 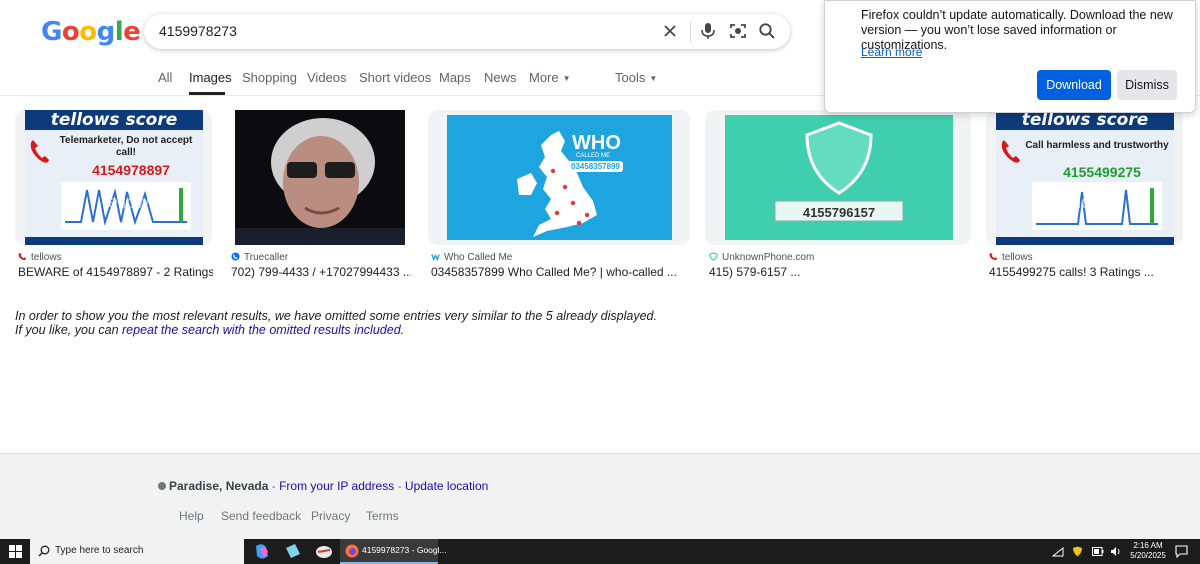 What do you see at coordinates (596, 143) in the screenshot?
I see `wcm-logo-text: WHO` at bounding box center [596, 143].